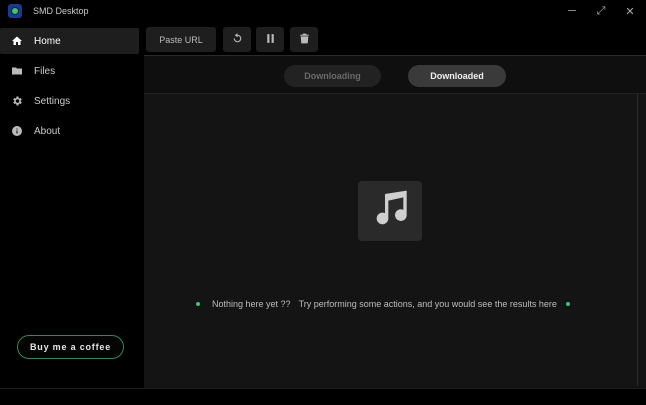 The image size is (646, 405). What do you see at coordinates (323, 12) in the screenshot?
I see `title-bar: SMD Desktop ─ ⤢ ✕` at bounding box center [323, 12].